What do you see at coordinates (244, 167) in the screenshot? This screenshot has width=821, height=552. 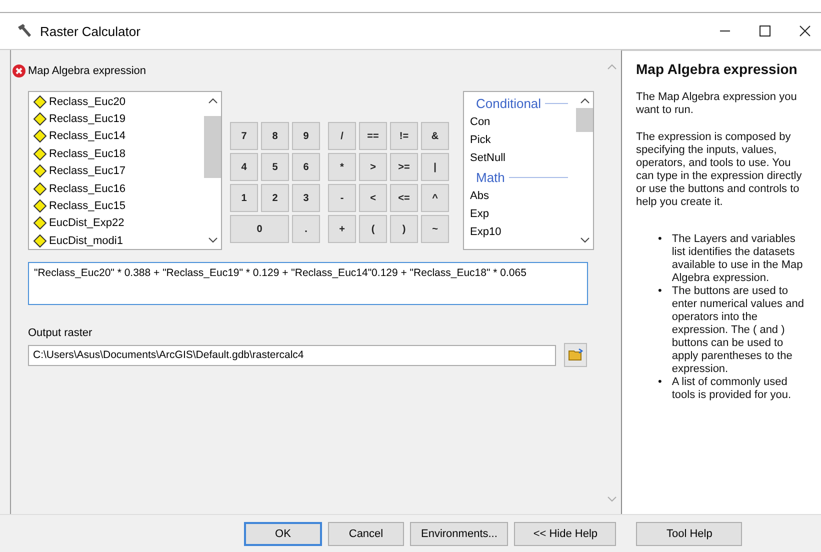 I see `key-button: 4` at bounding box center [244, 167].